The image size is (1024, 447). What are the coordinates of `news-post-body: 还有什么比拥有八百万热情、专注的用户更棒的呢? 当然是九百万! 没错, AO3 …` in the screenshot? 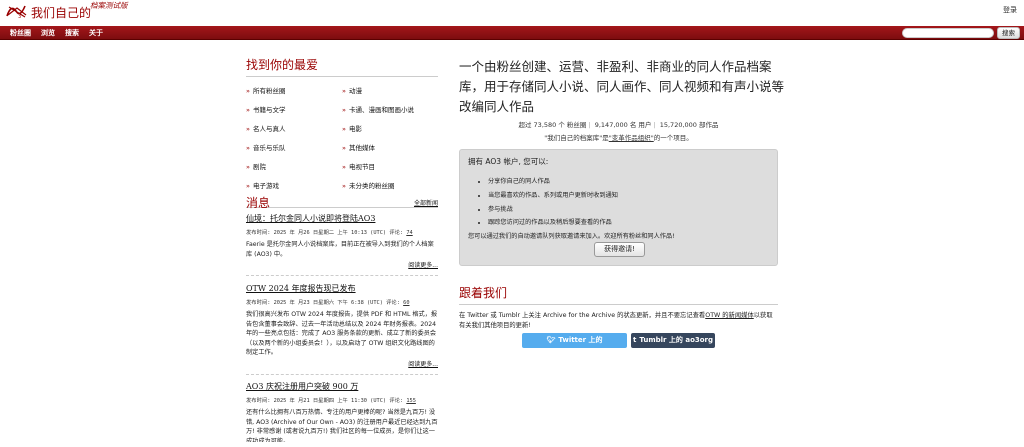 It's located at (342, 425).